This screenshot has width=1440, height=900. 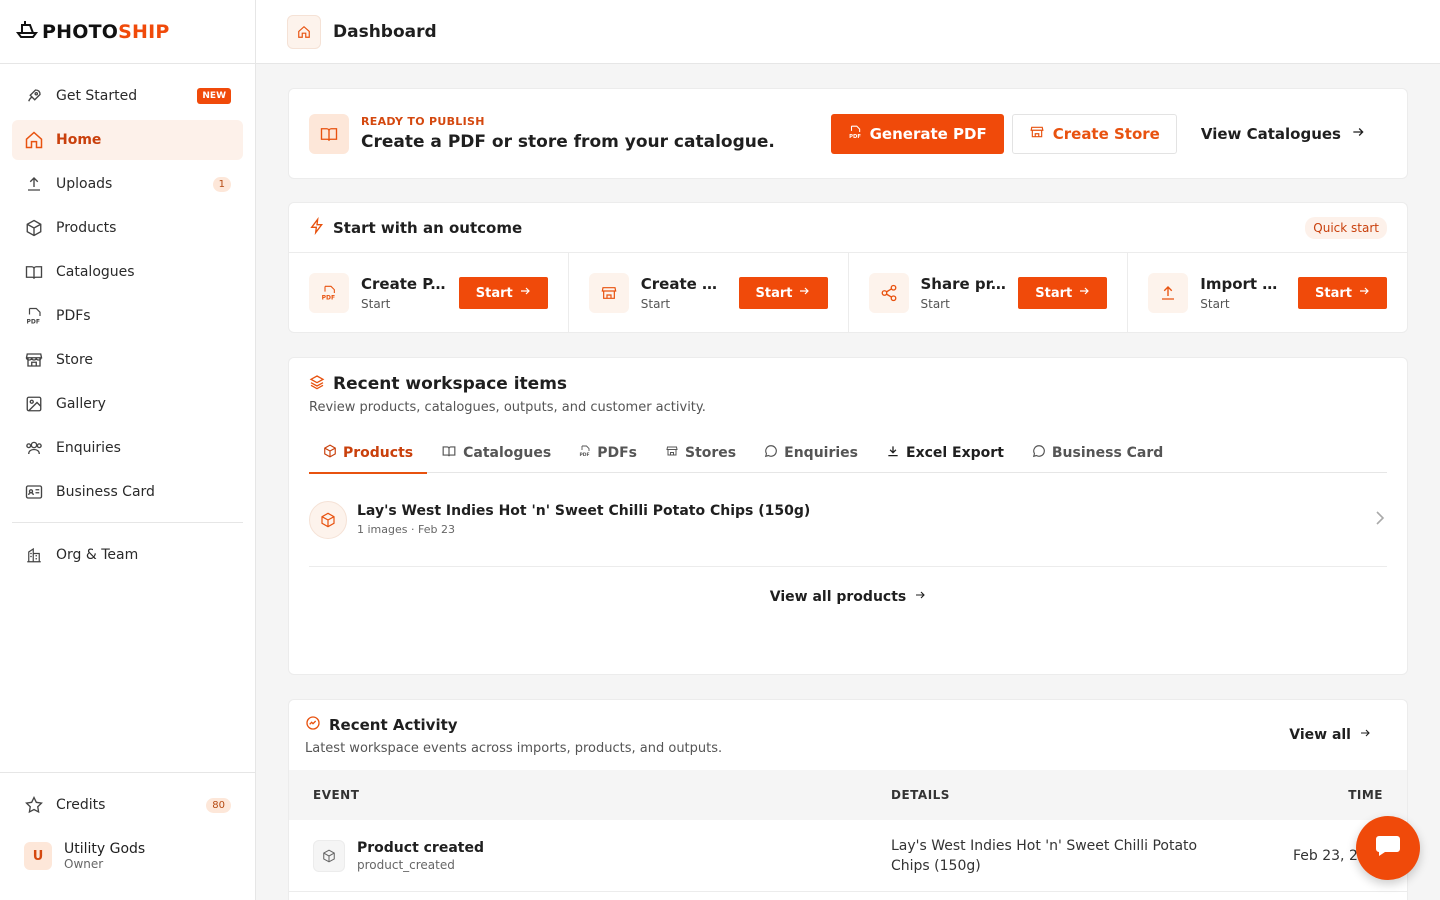 I want to click on outcome-card-create-store: Create S... Start Start, so click(x=709, y=293).